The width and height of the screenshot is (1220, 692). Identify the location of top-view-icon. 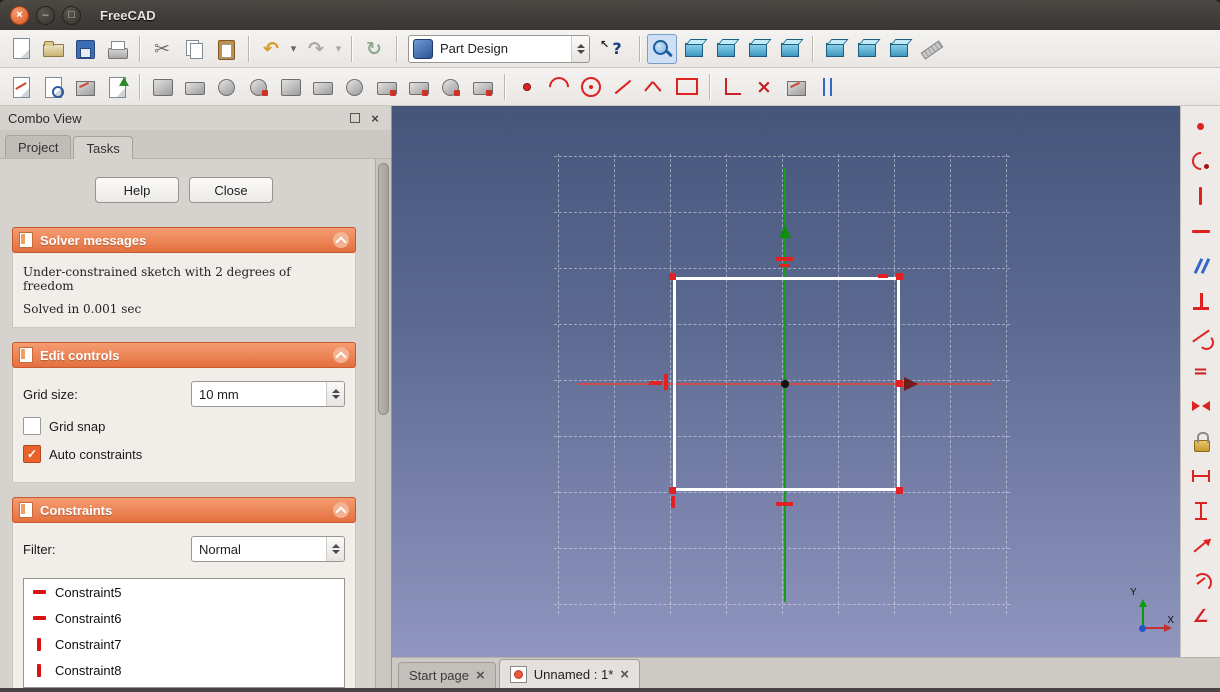
(758, 49).